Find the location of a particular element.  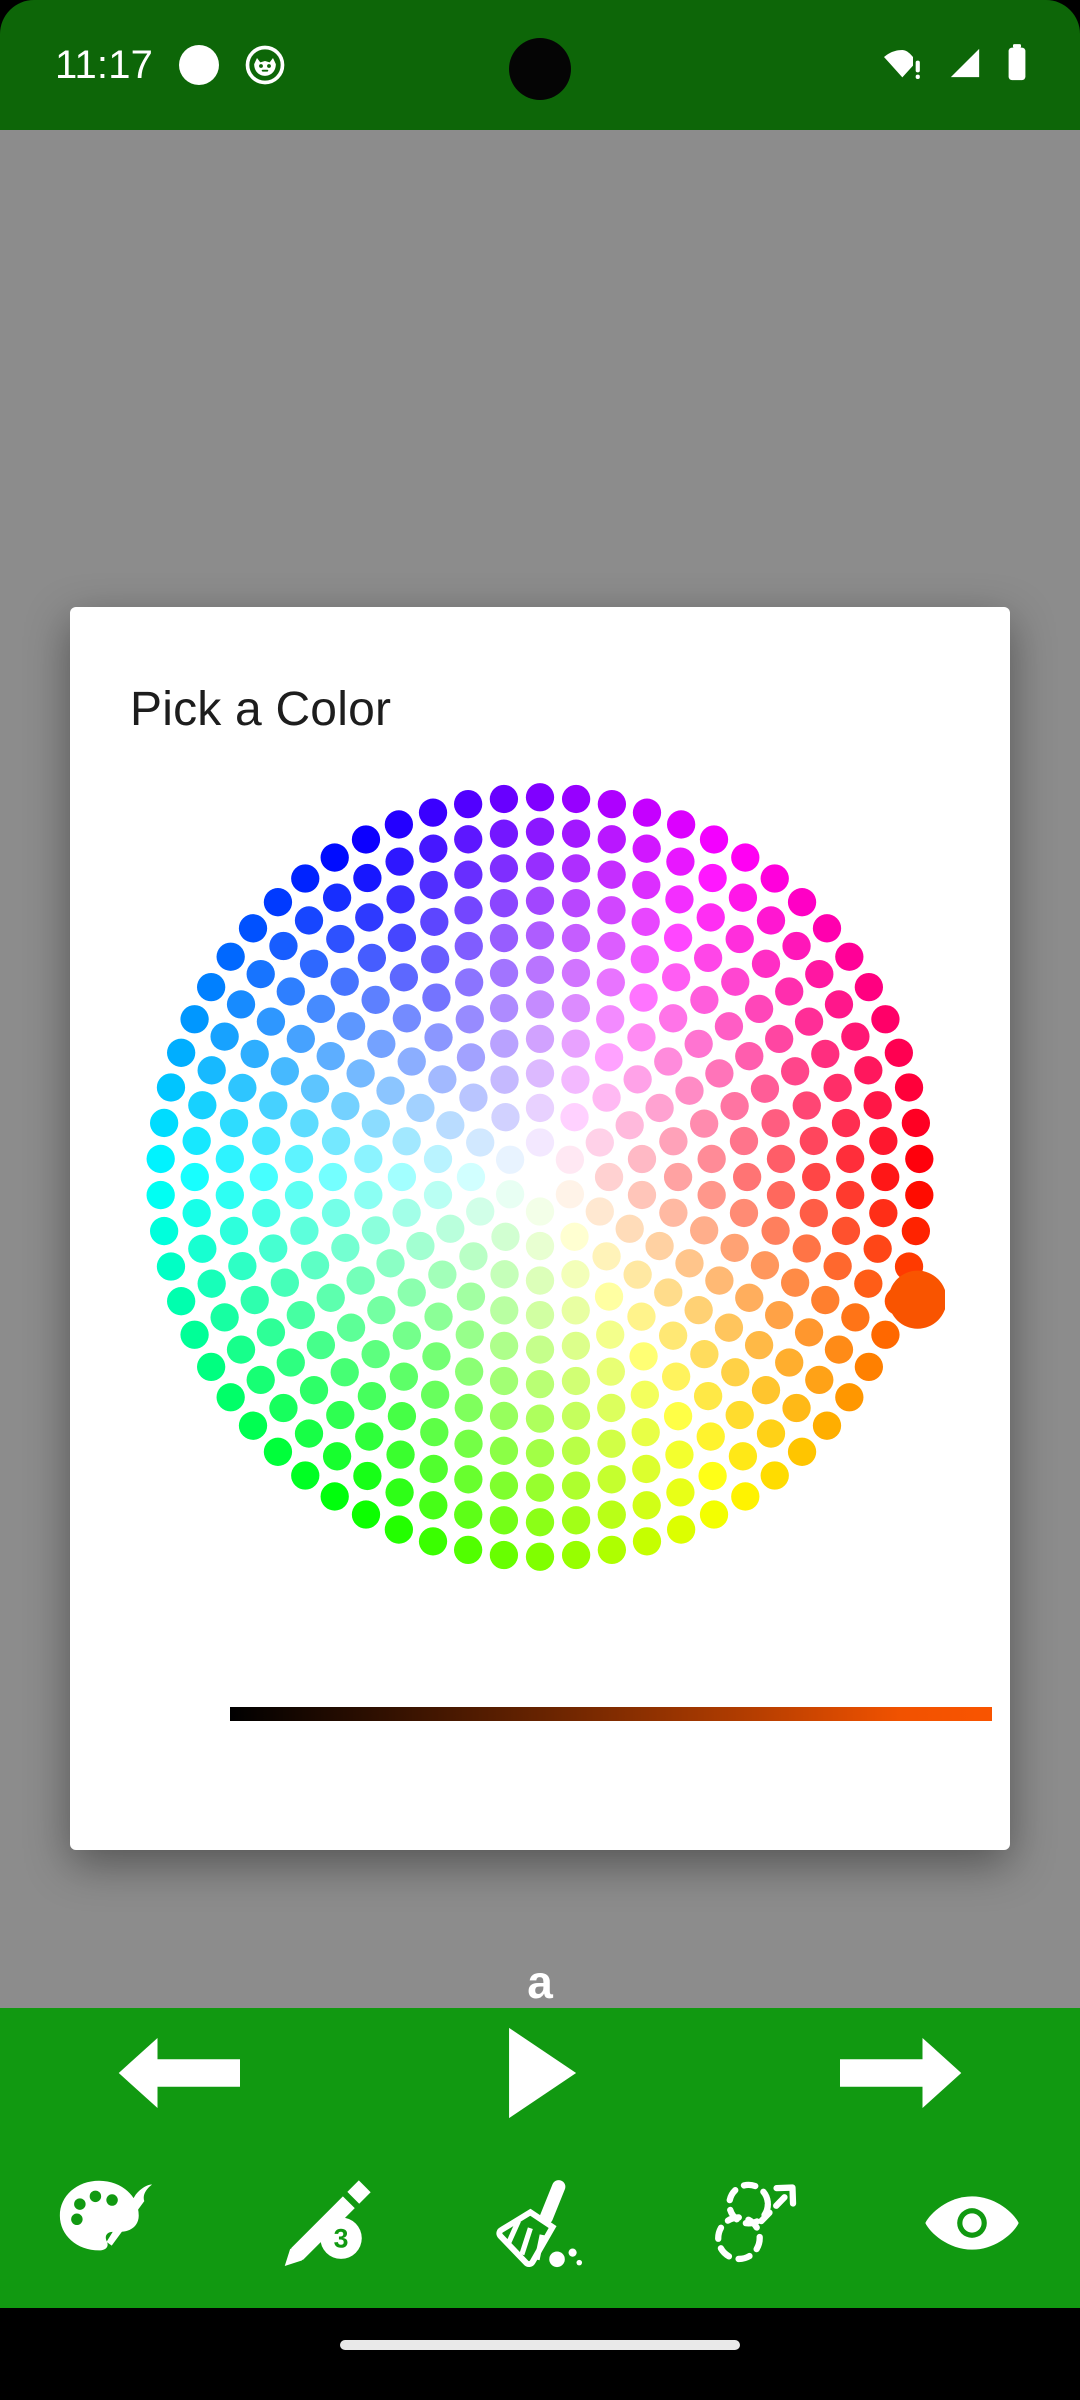

pencil-tool: 3 is located at coordinates (324, 2223).